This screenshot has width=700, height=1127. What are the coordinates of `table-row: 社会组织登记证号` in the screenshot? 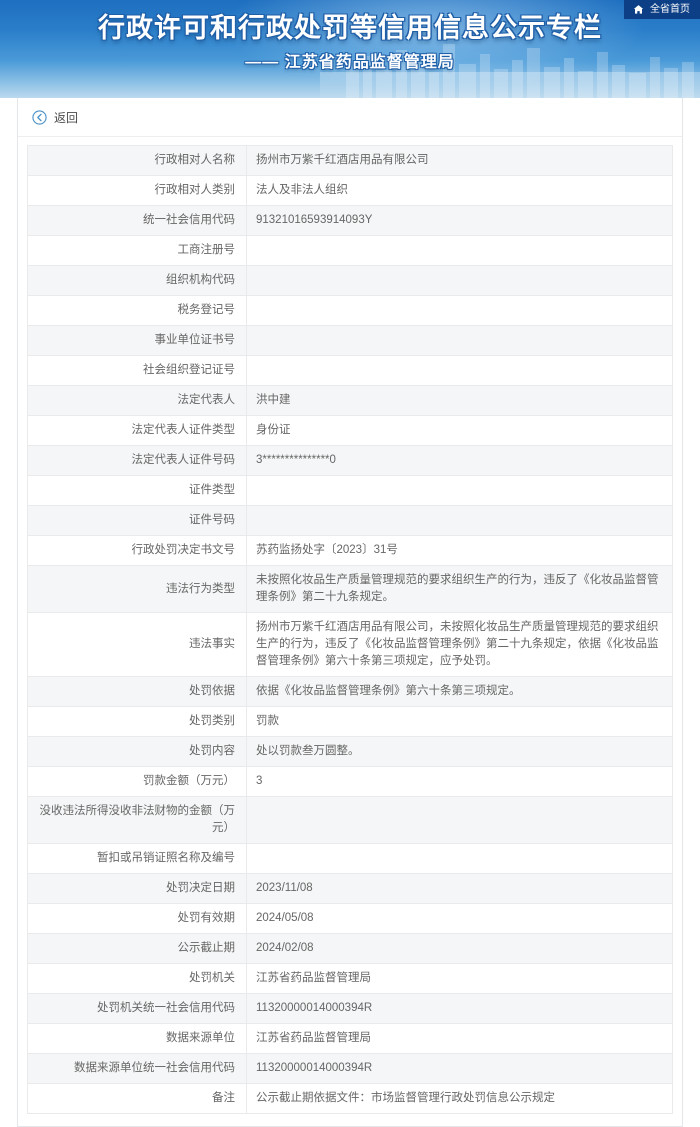 It's located at (350, 370).